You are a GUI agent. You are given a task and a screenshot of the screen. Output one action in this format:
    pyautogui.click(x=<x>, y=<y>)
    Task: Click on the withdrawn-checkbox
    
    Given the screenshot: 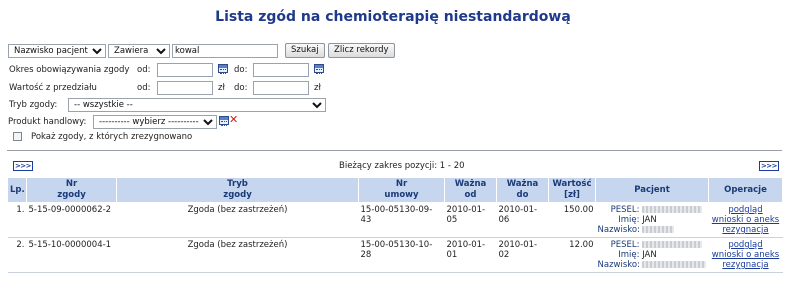 What is the action you would take?
    pyautogui.click(x=17, y=136)
    